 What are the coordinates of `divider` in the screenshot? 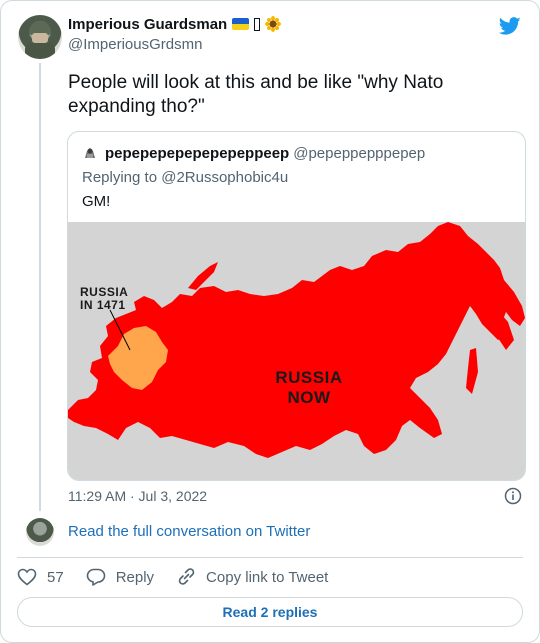 It's located at (270, 557).